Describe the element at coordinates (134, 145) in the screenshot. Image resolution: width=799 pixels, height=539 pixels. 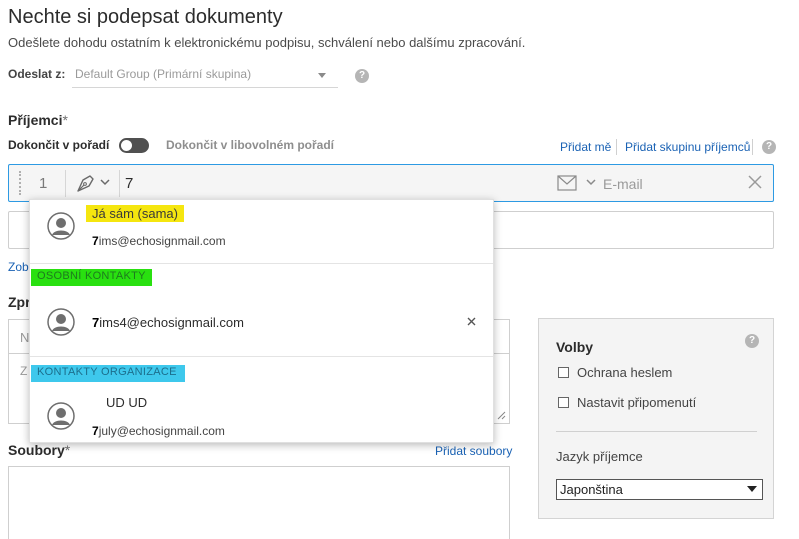
I see `signing-order-toggle` at that location.